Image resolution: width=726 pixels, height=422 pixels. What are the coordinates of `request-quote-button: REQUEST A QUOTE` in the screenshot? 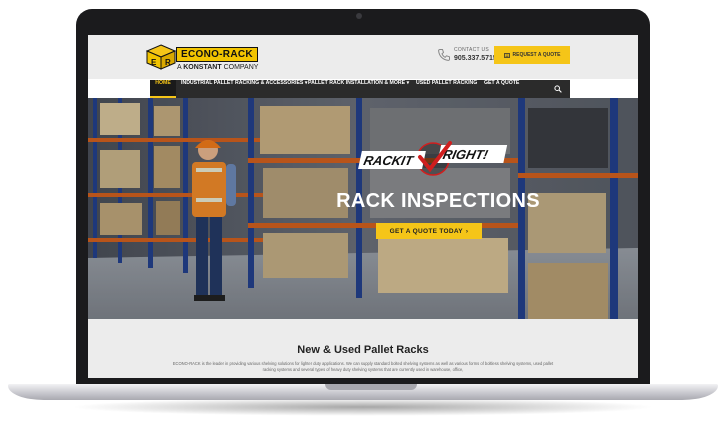 It's located at (532, 55).